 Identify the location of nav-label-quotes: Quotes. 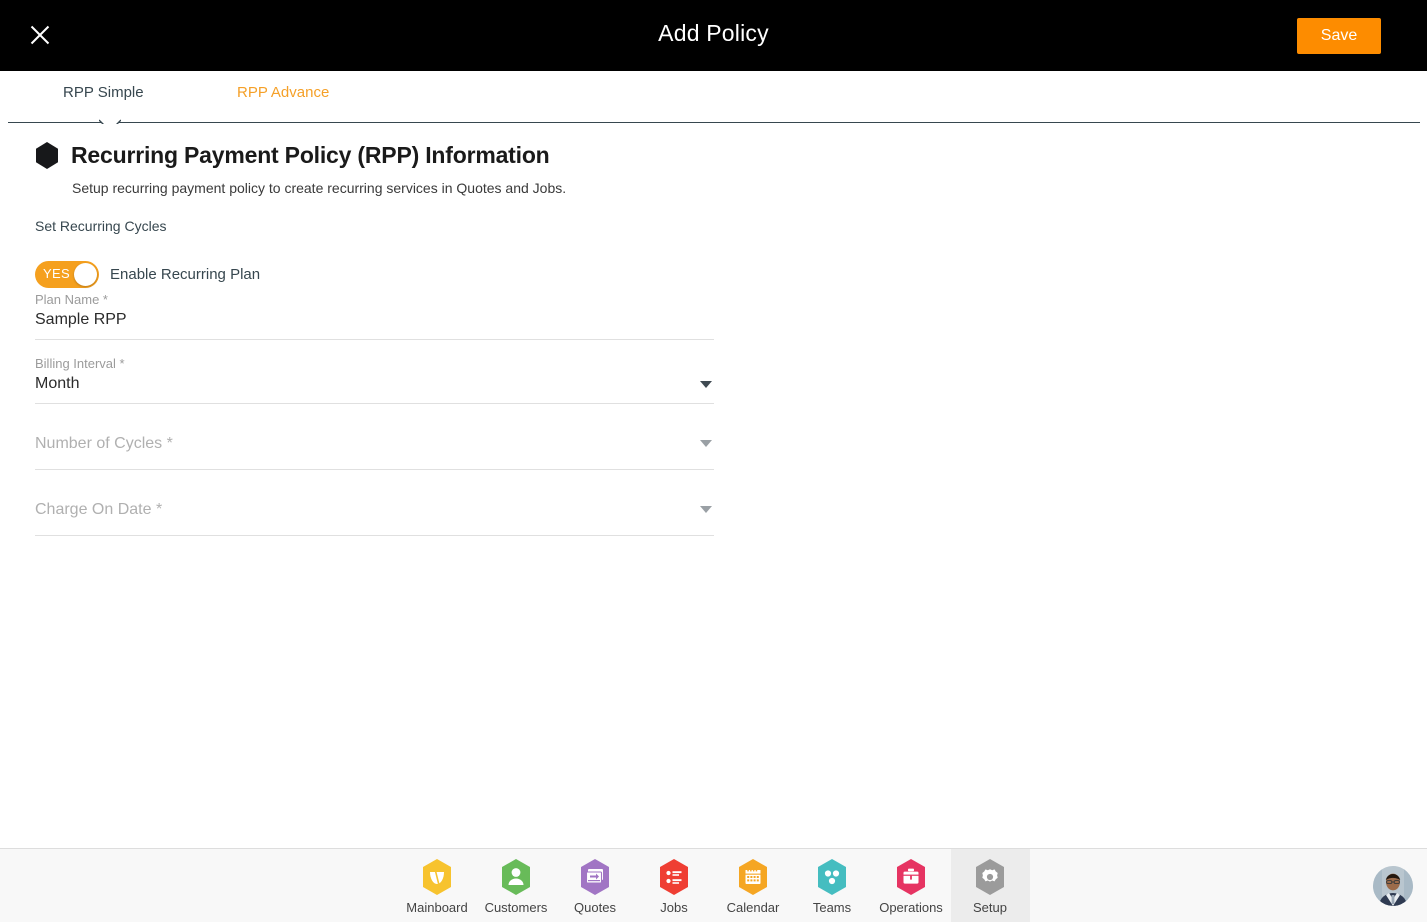
(595, 907).